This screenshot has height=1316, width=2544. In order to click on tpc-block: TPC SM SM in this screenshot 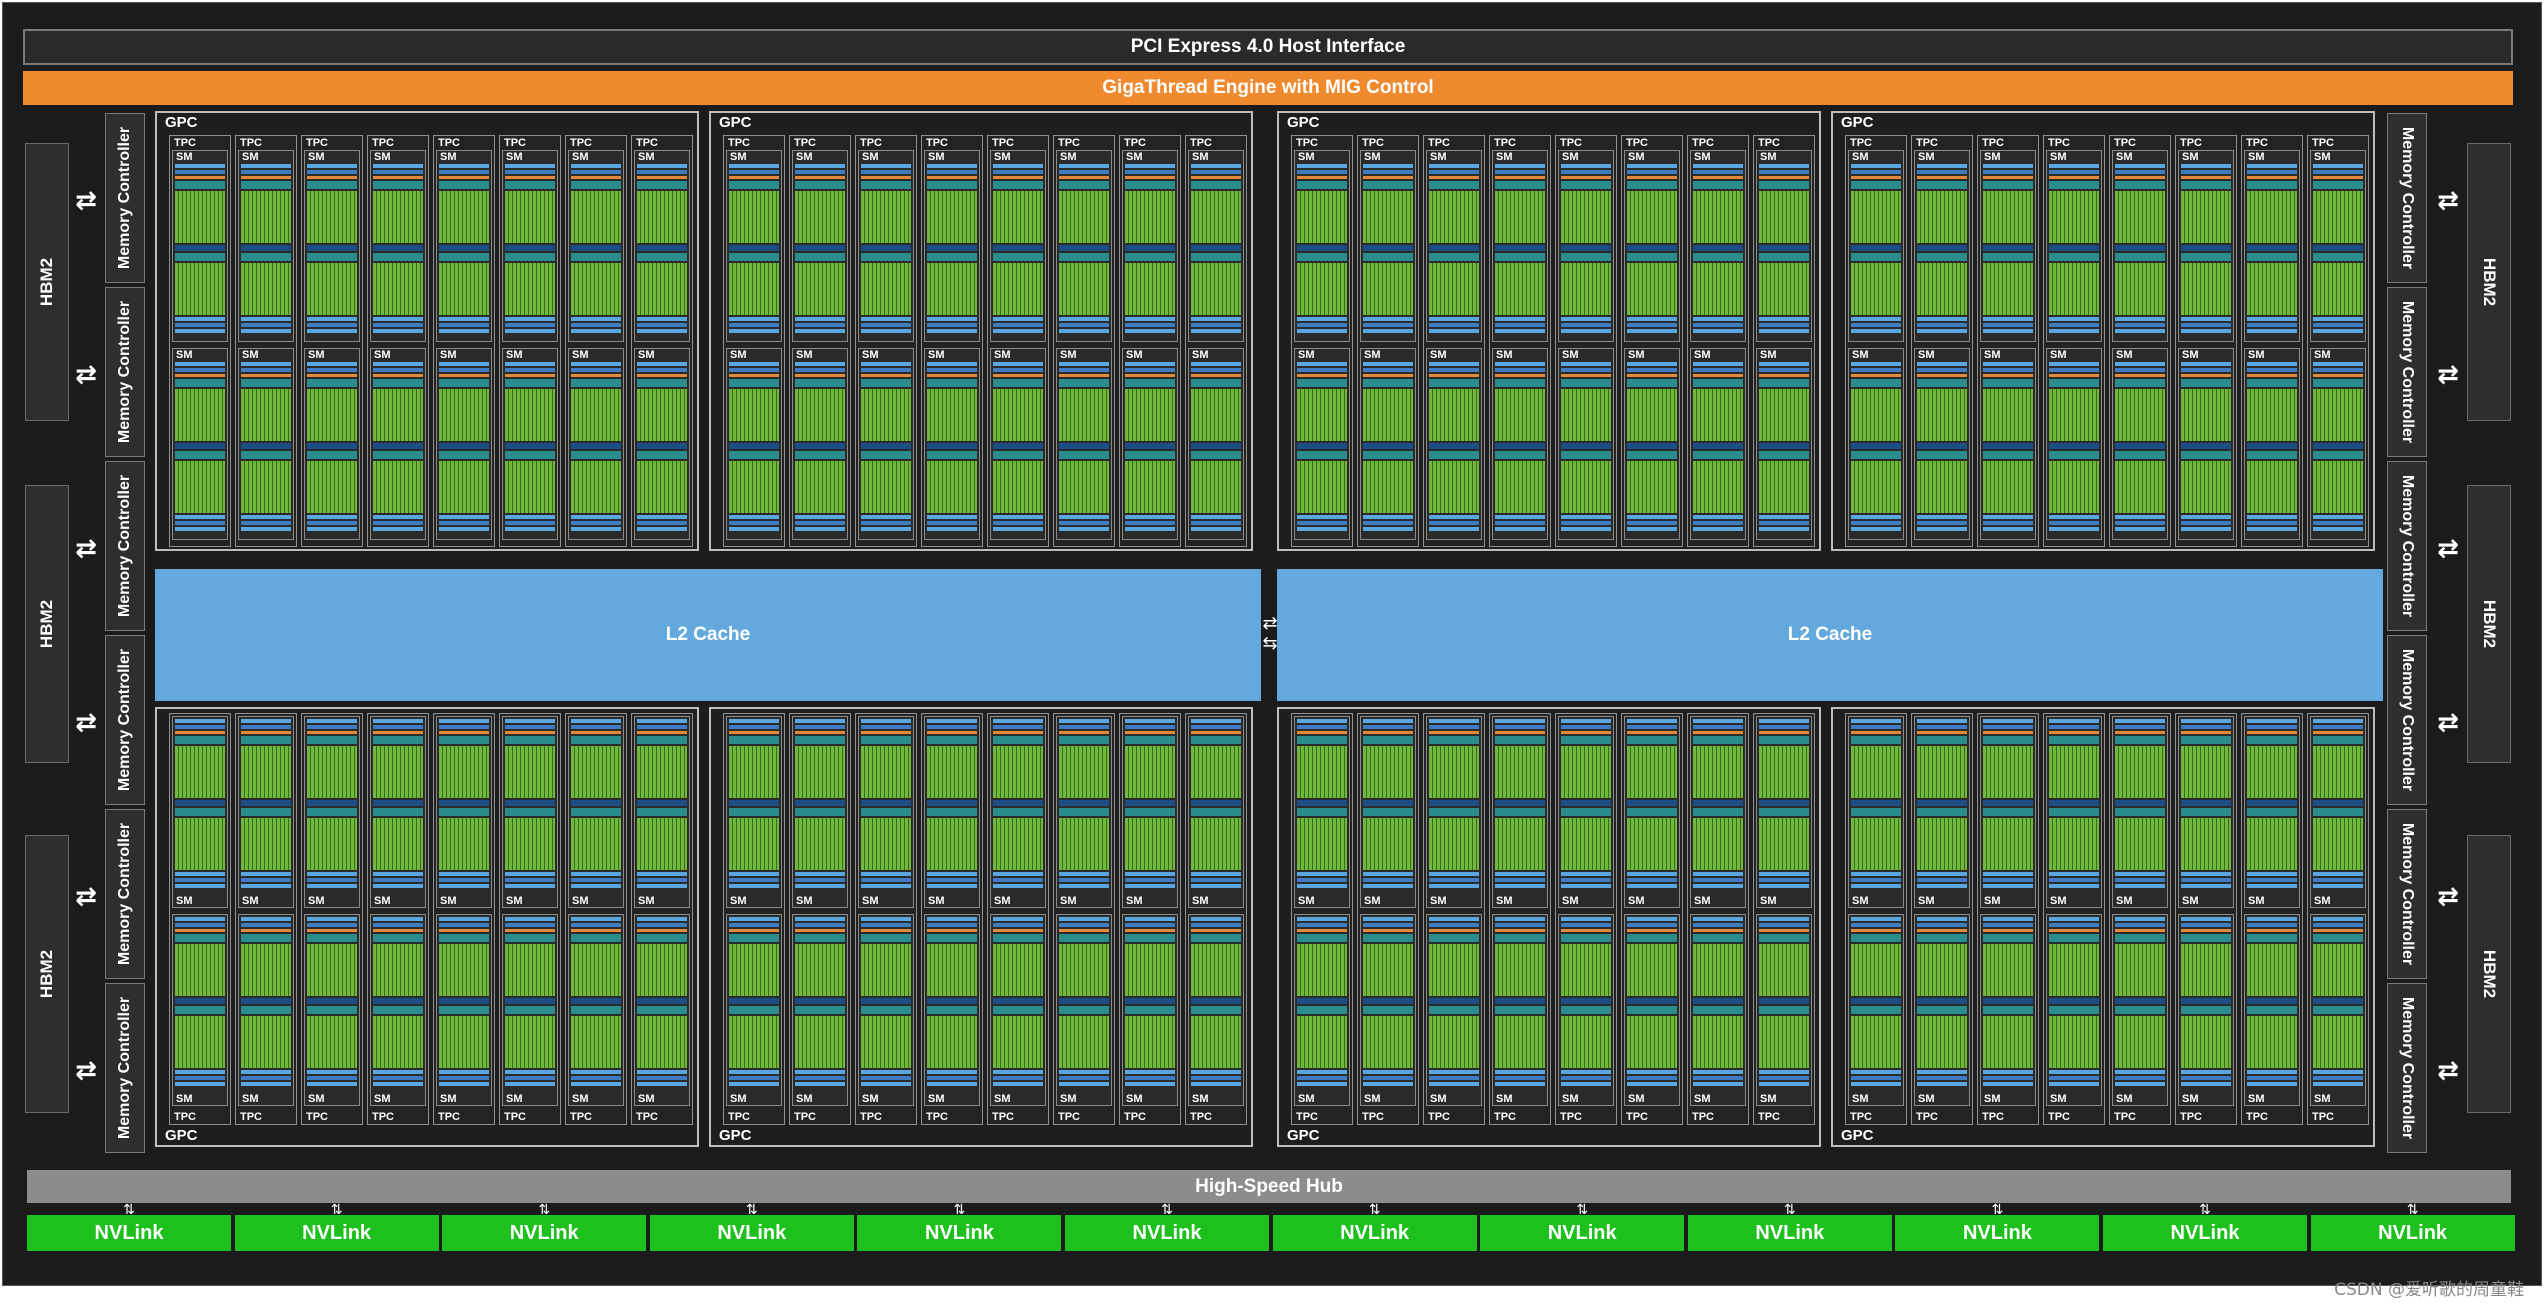, I will do `click(266, 919)`.